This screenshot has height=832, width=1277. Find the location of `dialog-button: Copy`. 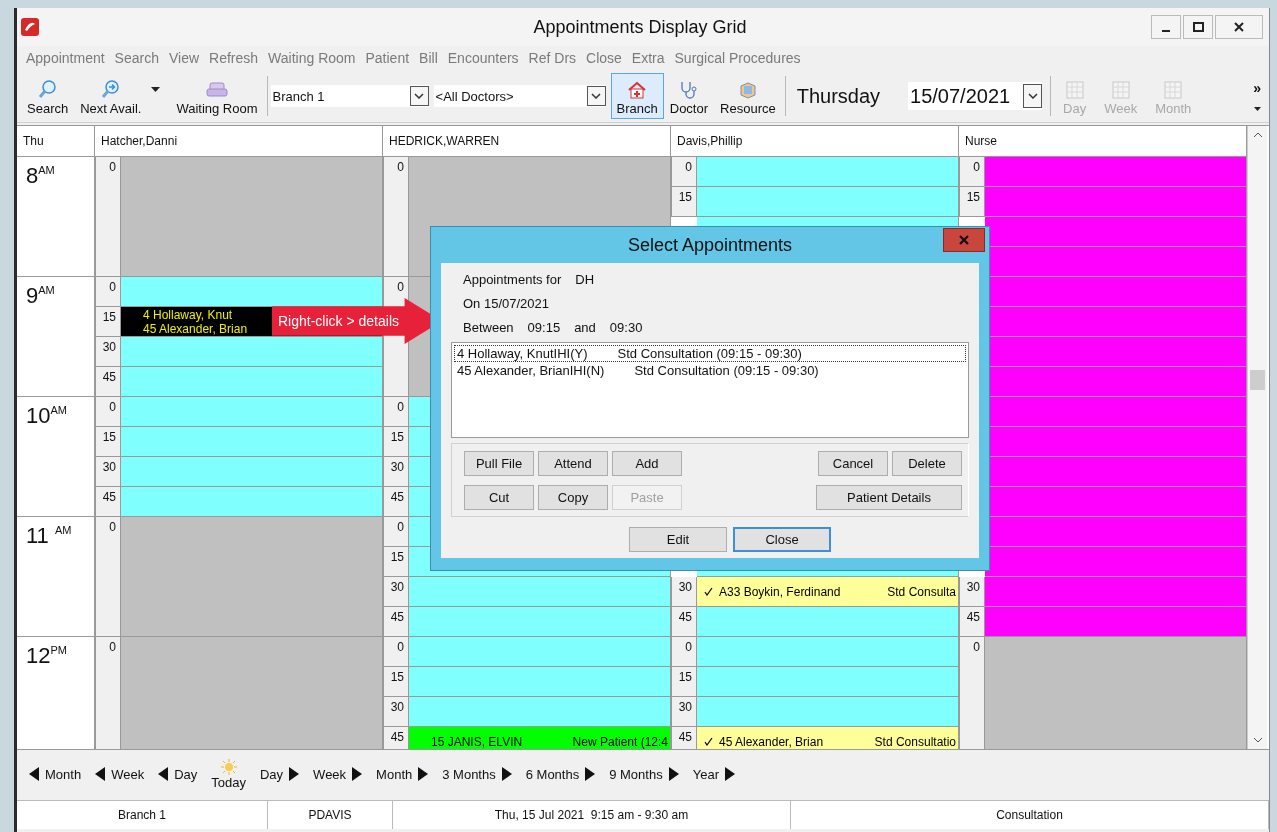

dialog-button: Copy is located at coordinates (573, 497).